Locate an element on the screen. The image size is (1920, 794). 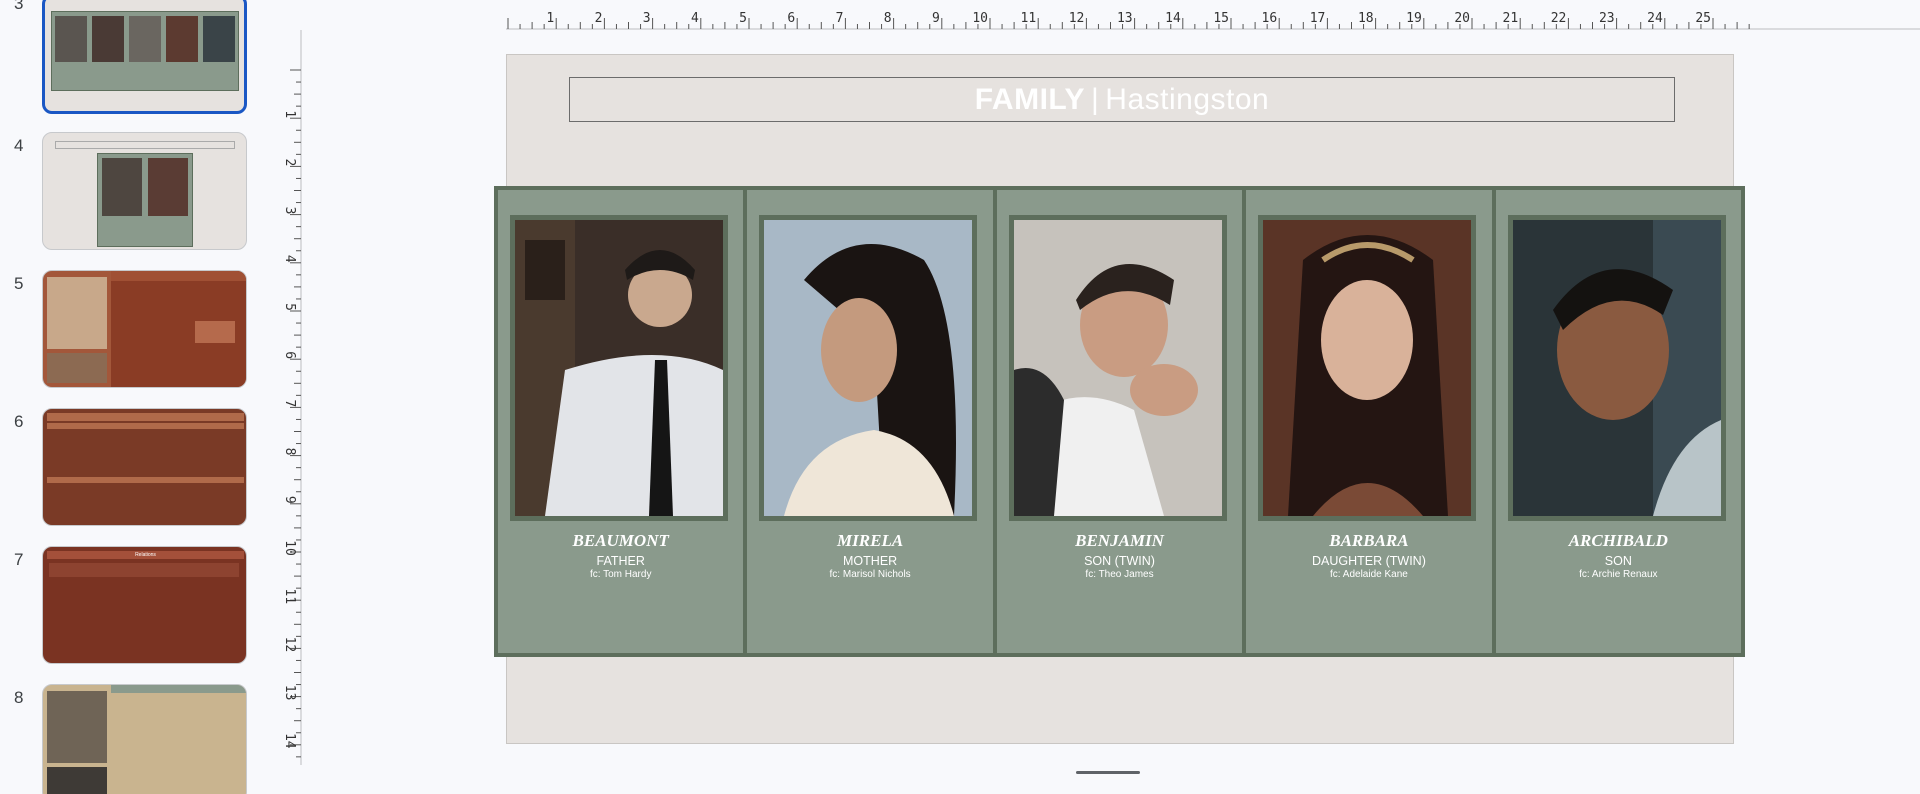
ruler-label: 19 is located at coordinates (1414, 18).